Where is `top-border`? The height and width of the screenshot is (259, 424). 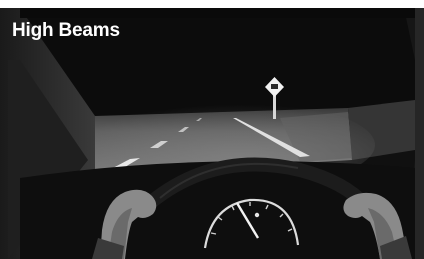
top-border is located at coordinates (212, 4).